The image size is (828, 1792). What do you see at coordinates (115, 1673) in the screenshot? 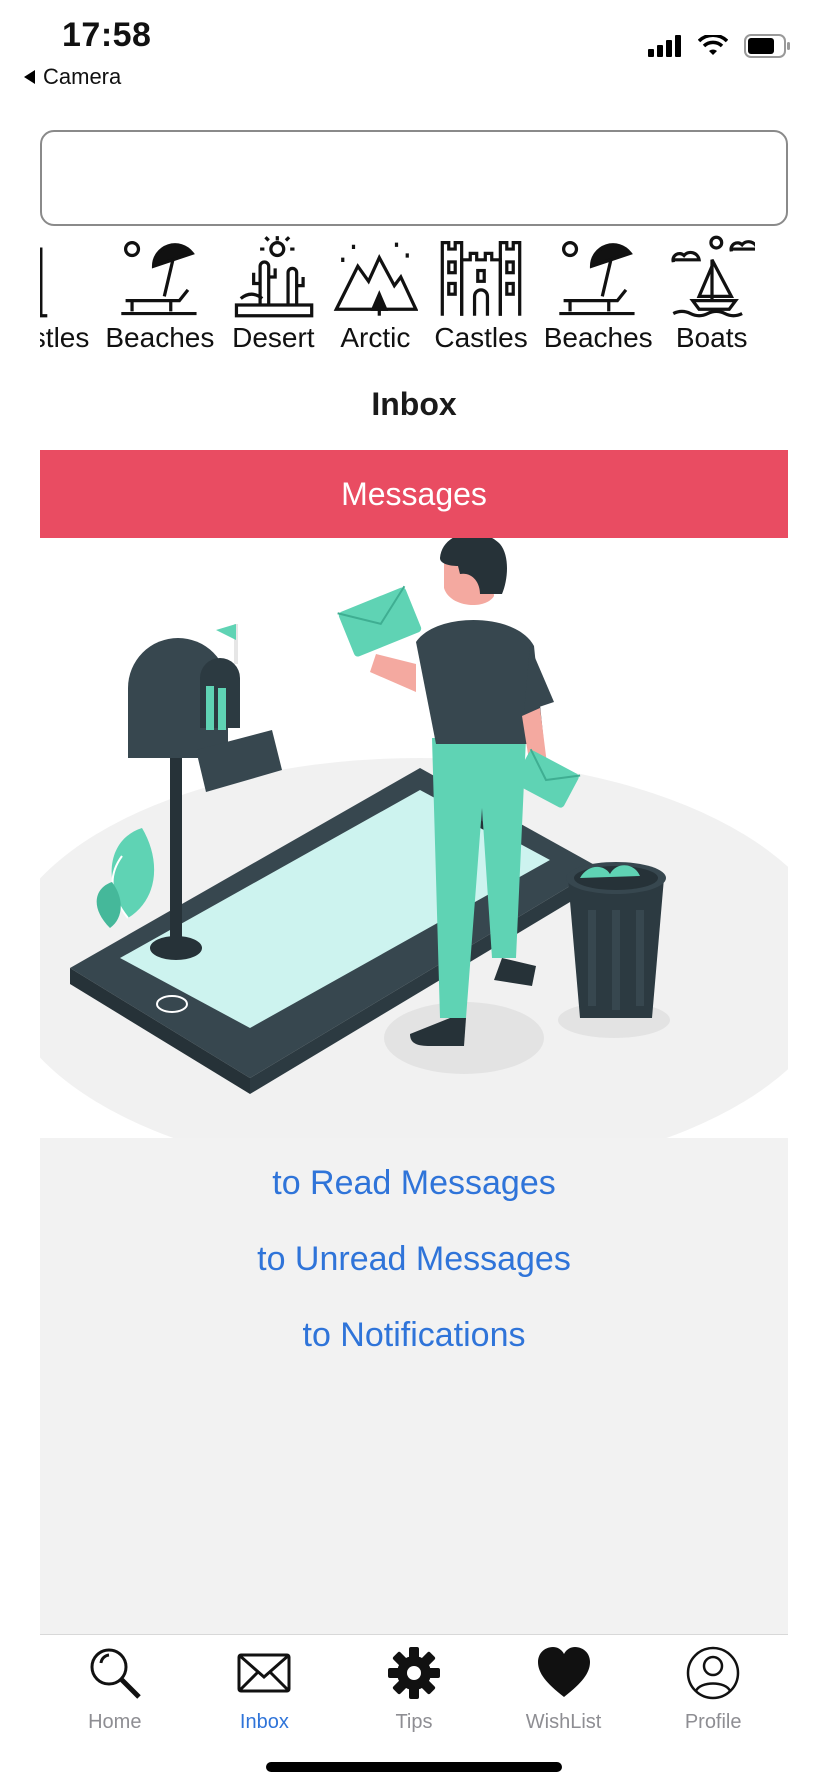
I see `search-icon` at bounding box center [115, 1673].